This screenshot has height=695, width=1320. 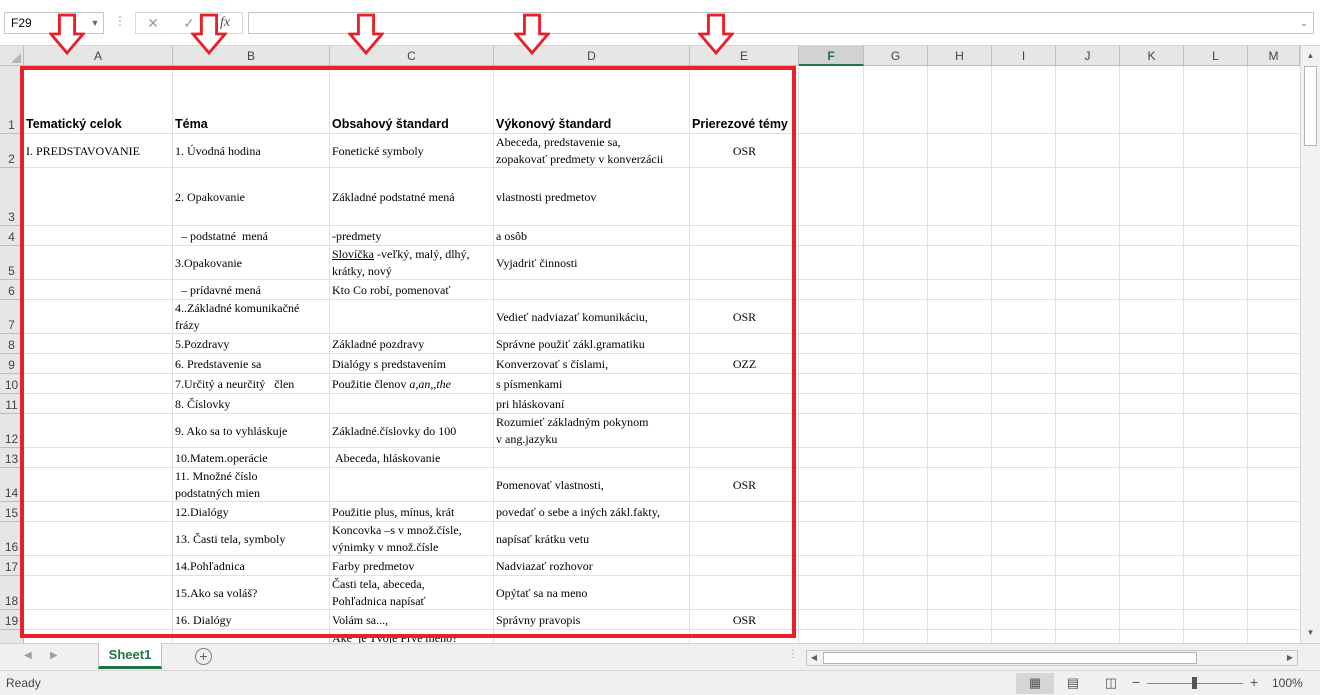 What do you see at coordinates (412, 317) in the screenshot?
I see `cell-c7` at bounding box center [412, 317].